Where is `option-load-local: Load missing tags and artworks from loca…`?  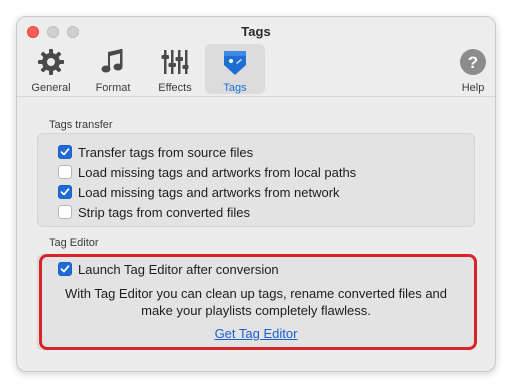 option-load-local: Load missing tags and artworks from loca… is located at coordinates (207, 172).